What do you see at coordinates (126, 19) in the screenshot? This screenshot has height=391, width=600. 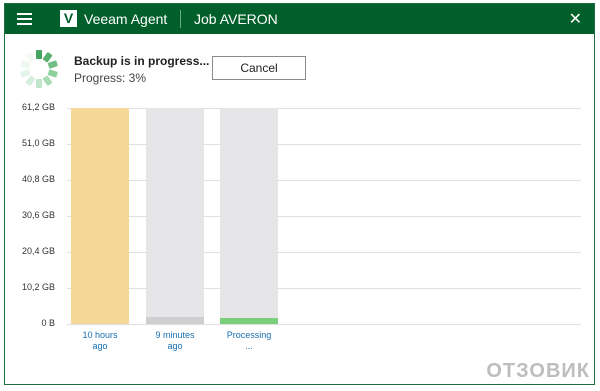 I see `app-title: Veeam Agent` at bounding box center [126, 19].